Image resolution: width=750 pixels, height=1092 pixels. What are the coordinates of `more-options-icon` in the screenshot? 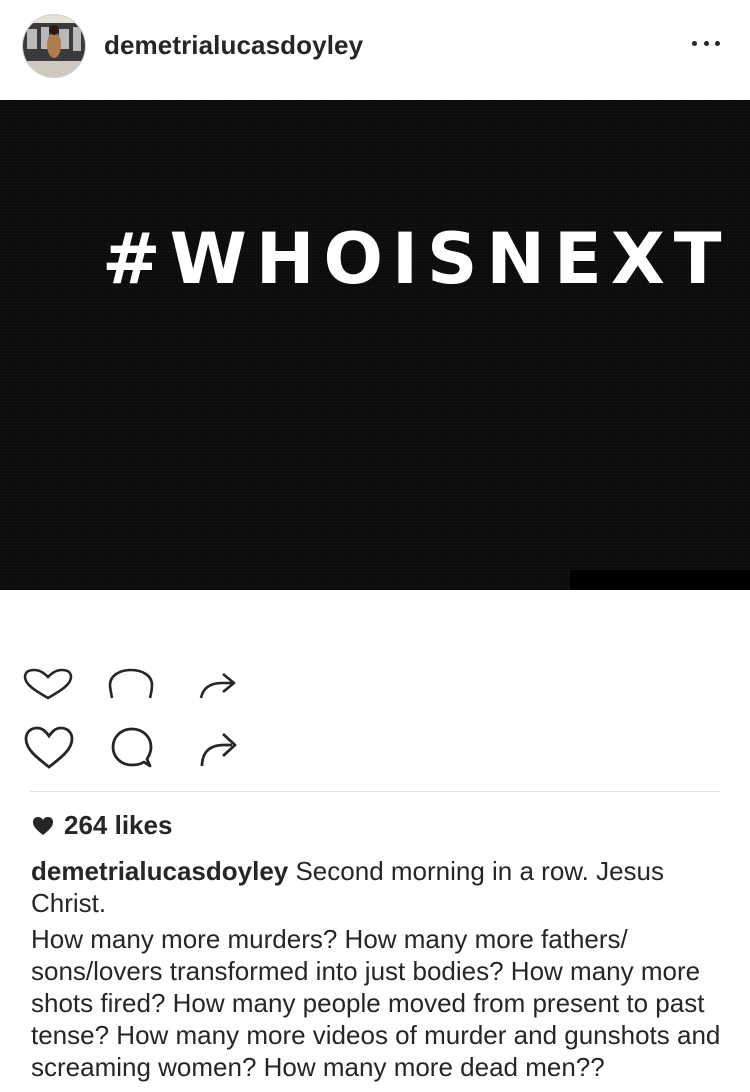 It's located at (706, 43).